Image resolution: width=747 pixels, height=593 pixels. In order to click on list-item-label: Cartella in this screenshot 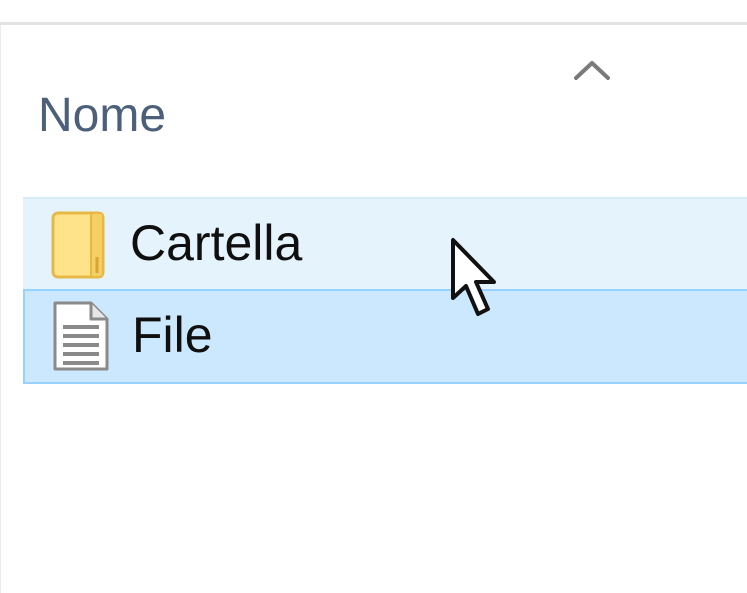, I will do `click(216, 243)`.